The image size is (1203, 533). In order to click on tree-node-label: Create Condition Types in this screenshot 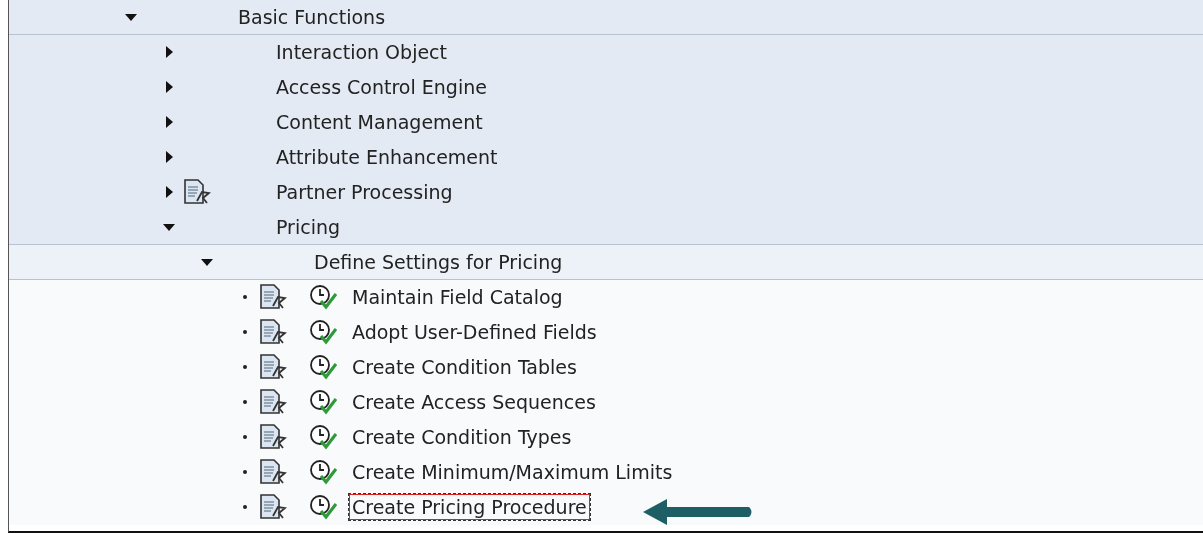, I will do `click(462, 437)`.